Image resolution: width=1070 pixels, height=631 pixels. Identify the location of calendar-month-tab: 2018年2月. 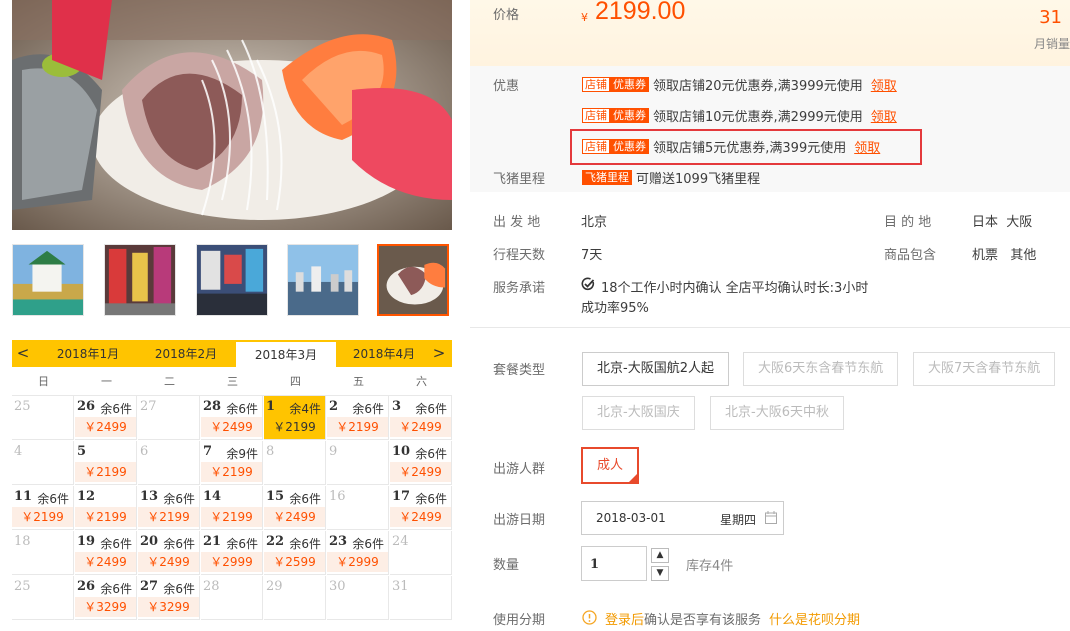
(186, 353).